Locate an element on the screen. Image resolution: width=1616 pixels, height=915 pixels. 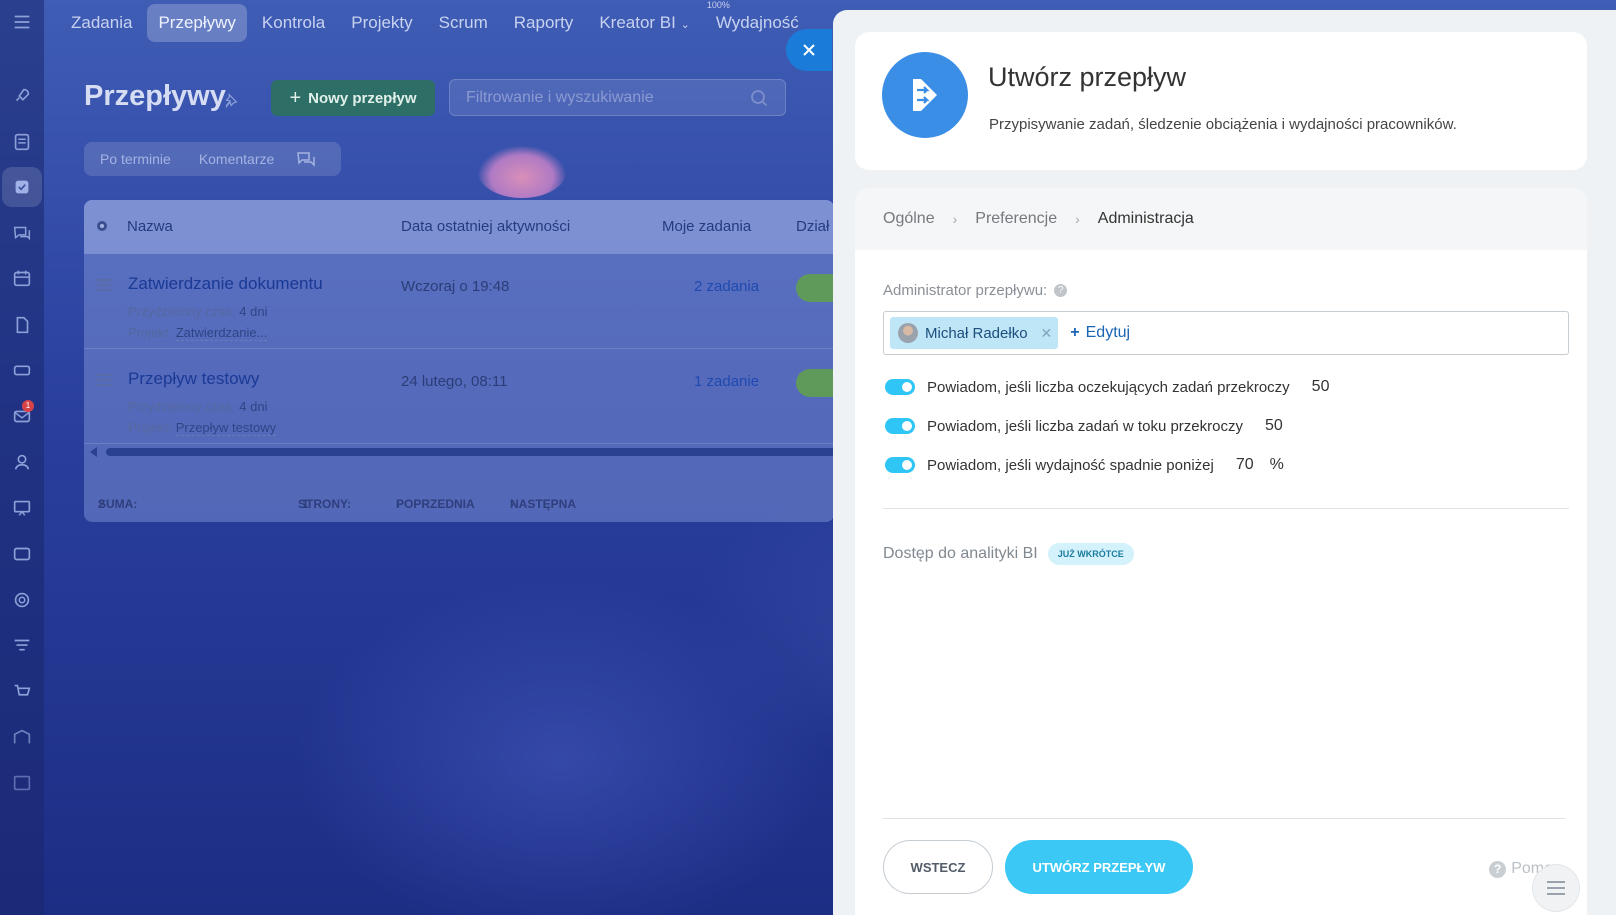
page-title: Przepływy is located at coordinates (155, 96).